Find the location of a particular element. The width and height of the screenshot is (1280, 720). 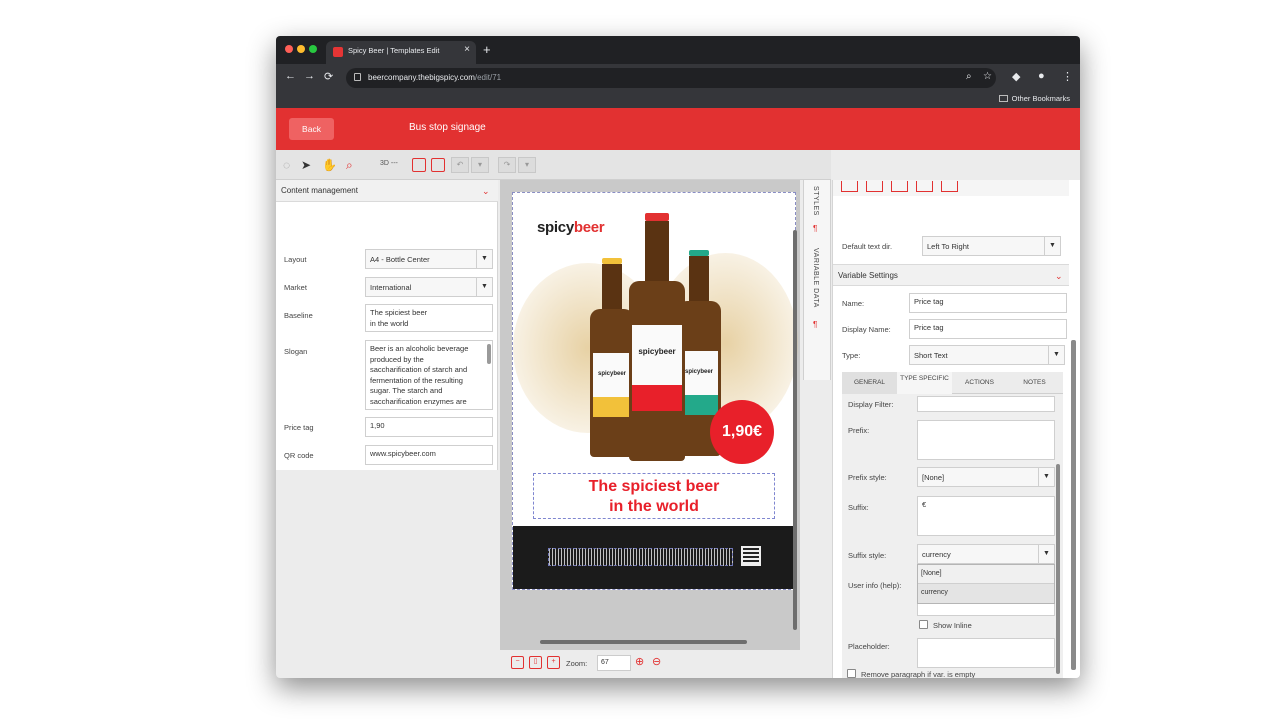

zoom-input: 67 is located at coordinates (614, 663).